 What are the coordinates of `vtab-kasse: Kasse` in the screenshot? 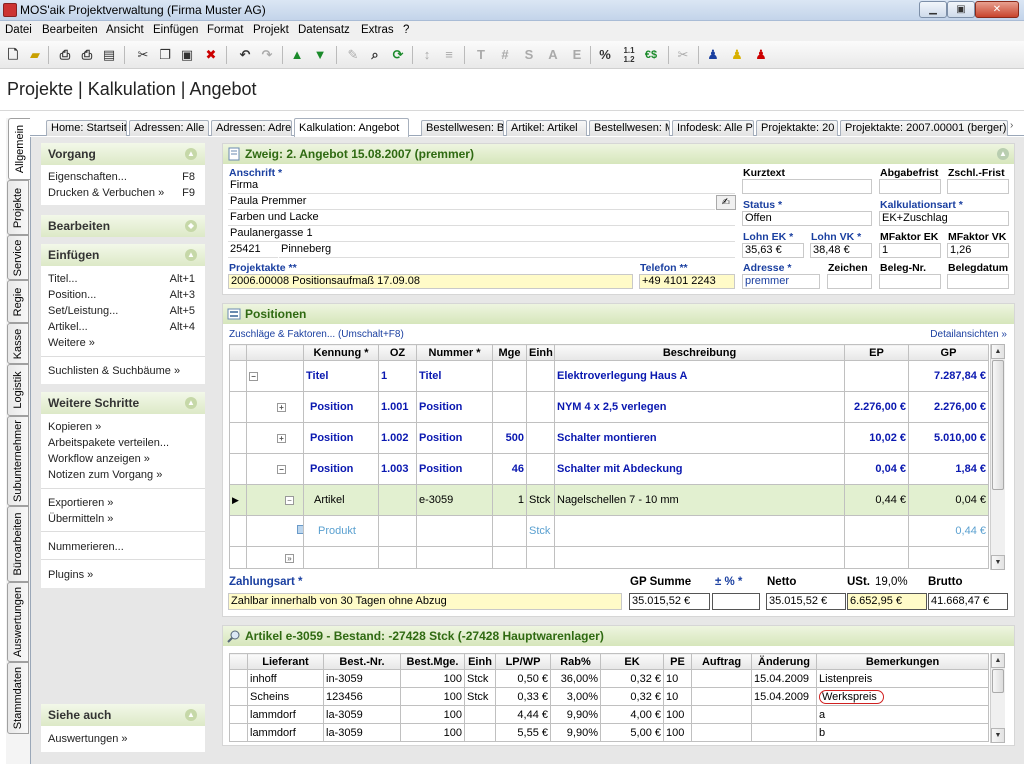 It's located at (18, 343).